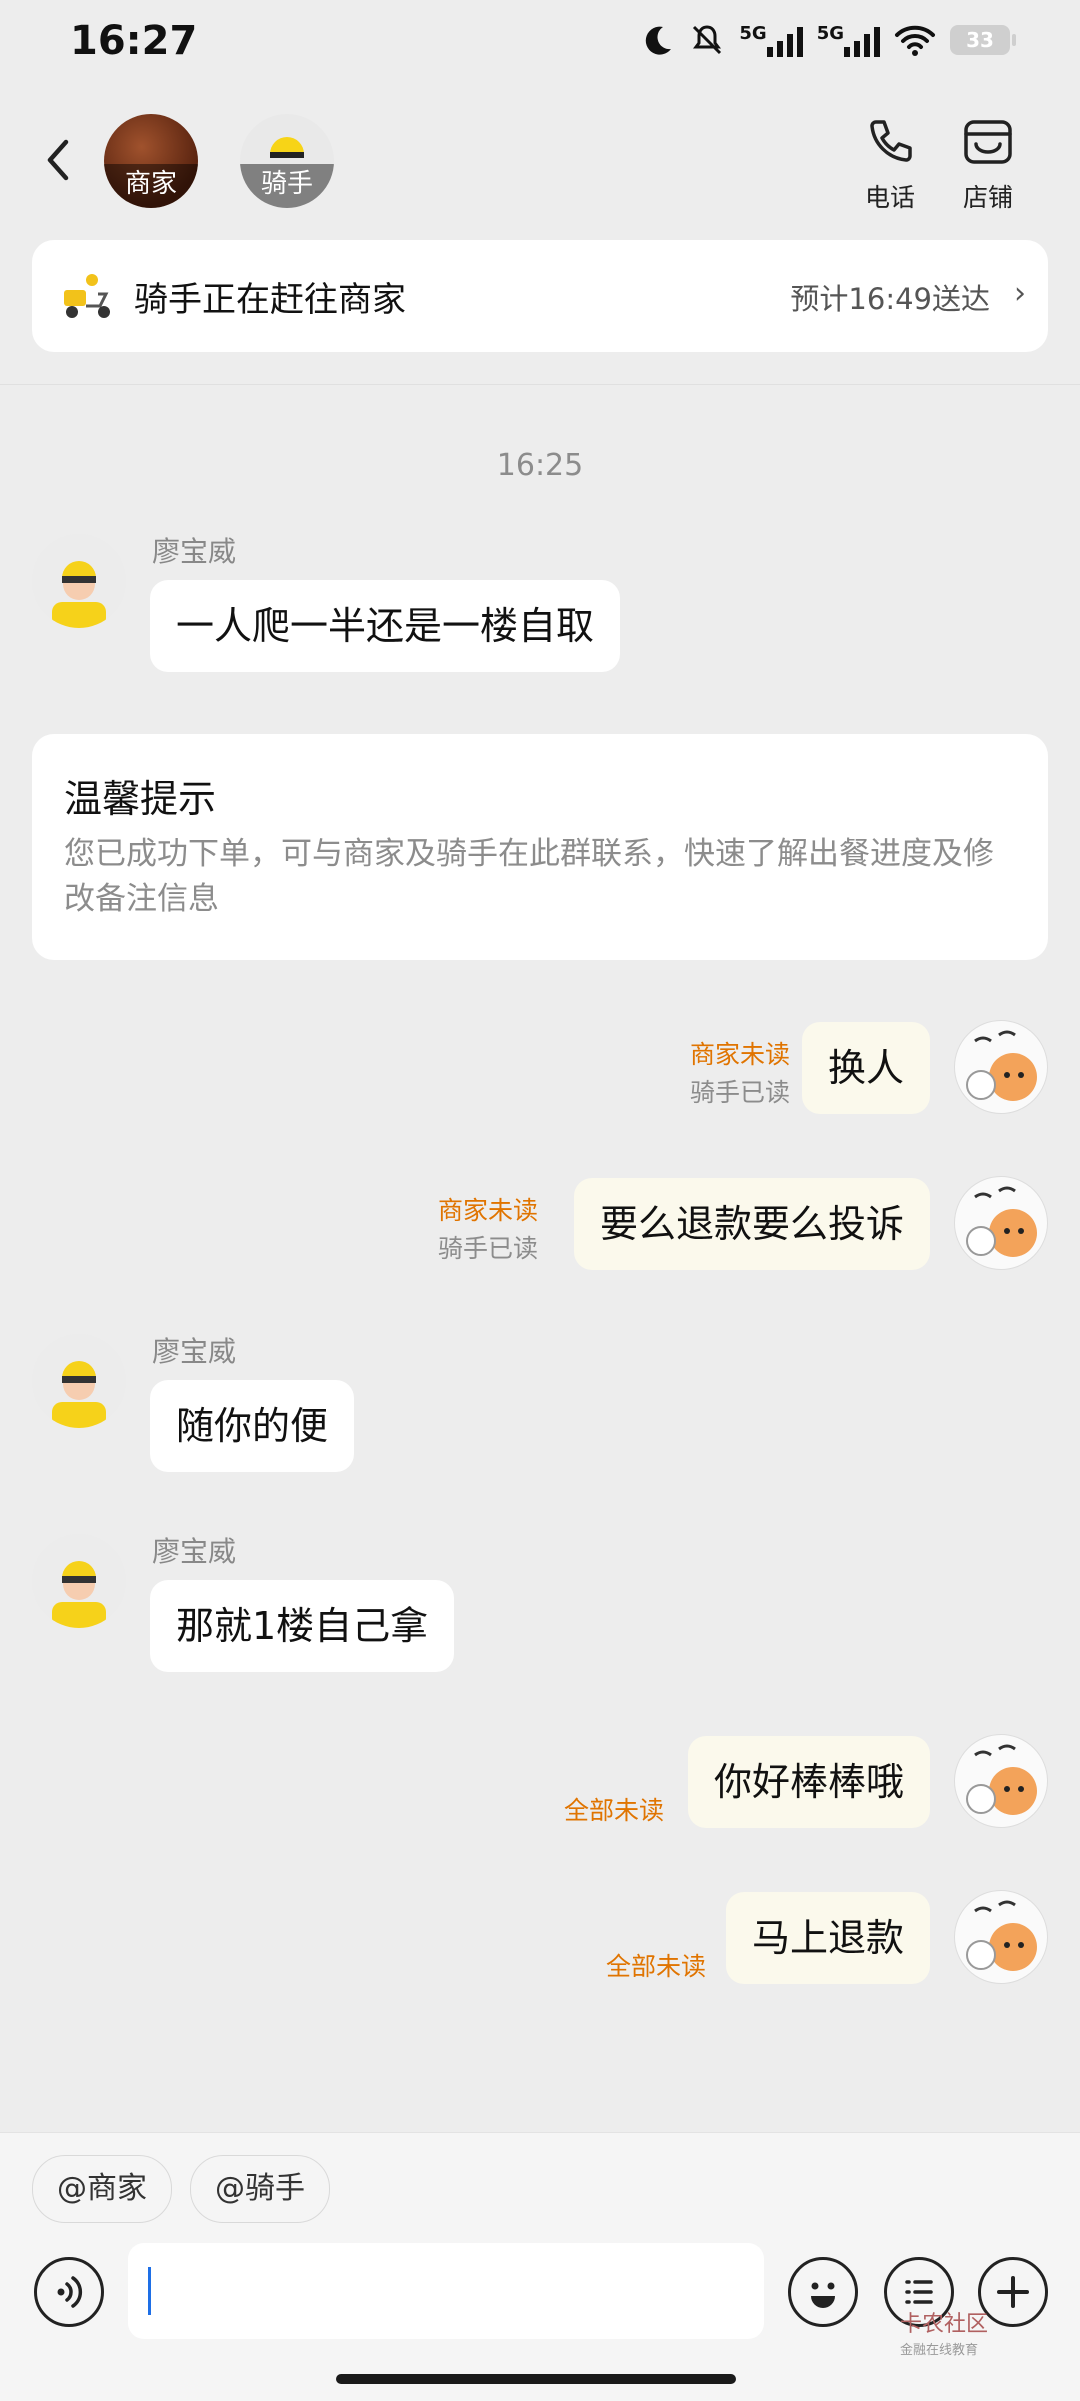  I want to click on network-type-1: 5G, so click(753, 33).